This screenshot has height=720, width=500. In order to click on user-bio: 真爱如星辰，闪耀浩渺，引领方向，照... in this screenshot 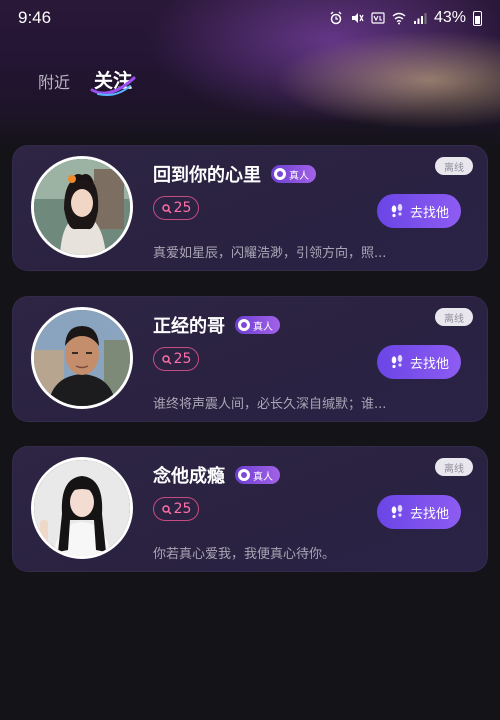, I will do `click(270, 253)`.